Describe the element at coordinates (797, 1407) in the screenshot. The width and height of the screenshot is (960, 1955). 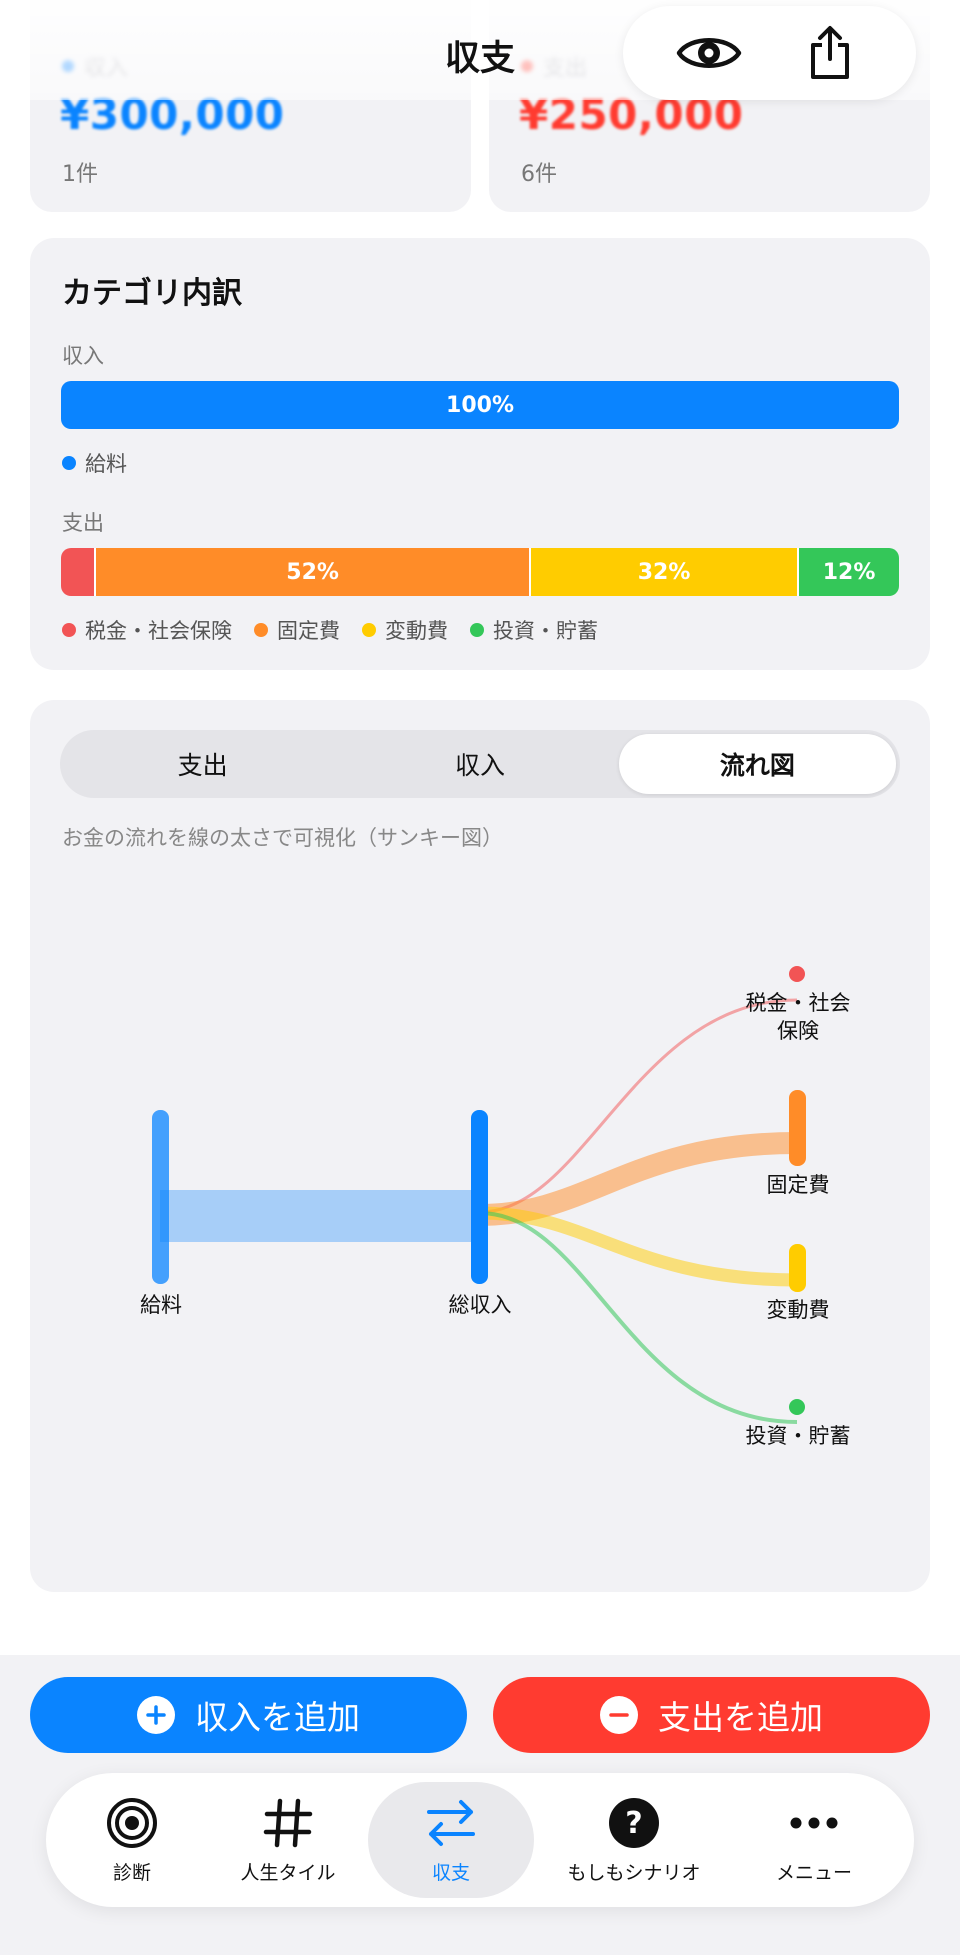
I see `node-invest` at that location.